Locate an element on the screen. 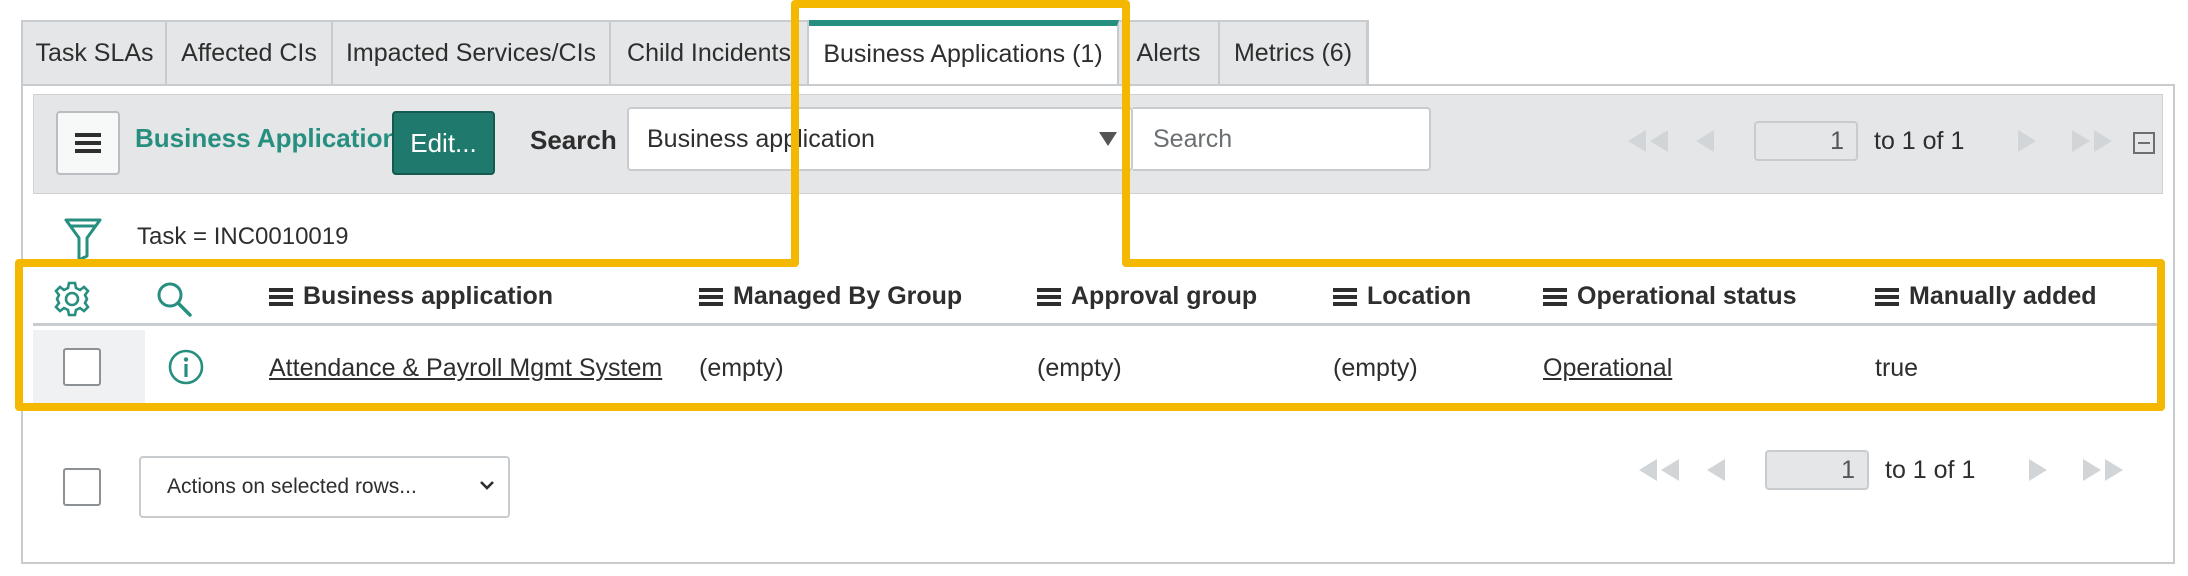  column-header-manually-added: Manually added is located at coordinates (1986, 296).